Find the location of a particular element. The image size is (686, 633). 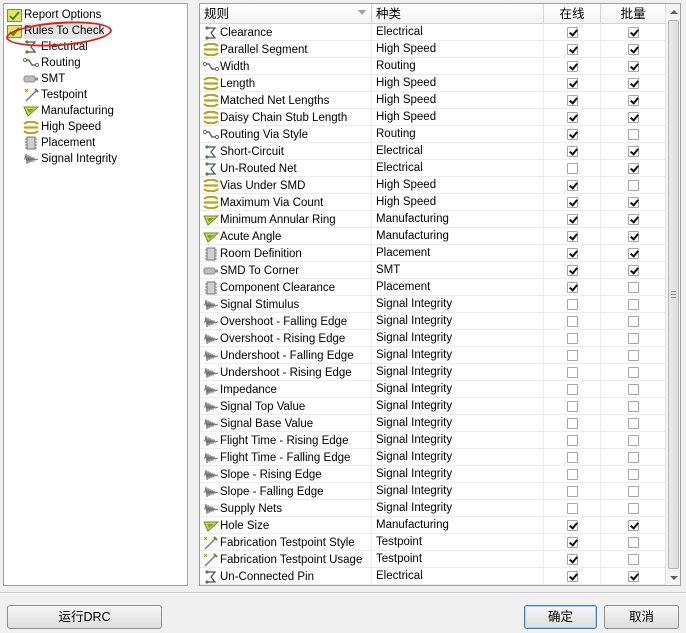

table-row: Acute Angle Manufacturing is located at coordinates (433, 236).